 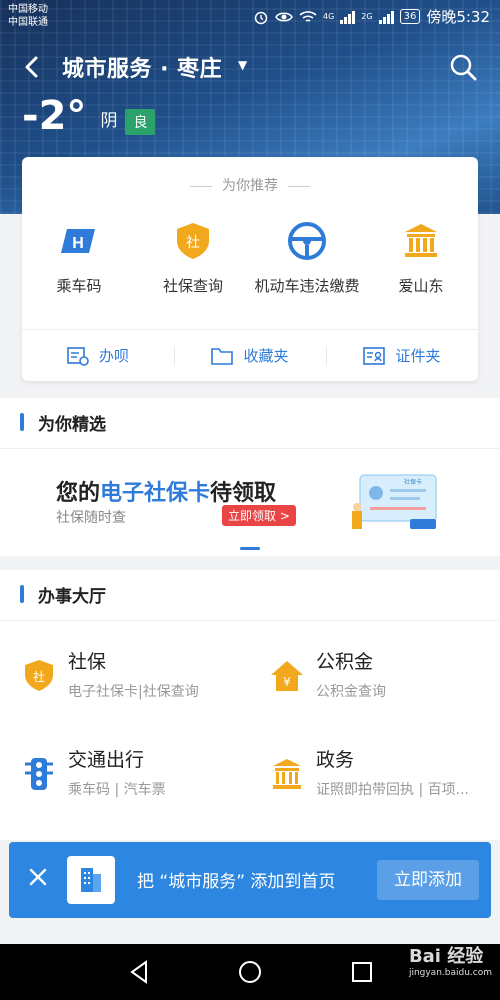 What do you see at coordinates (250, 972) in the screenshot?
I see `nav-home-icon` at bounding box center [250, 972].